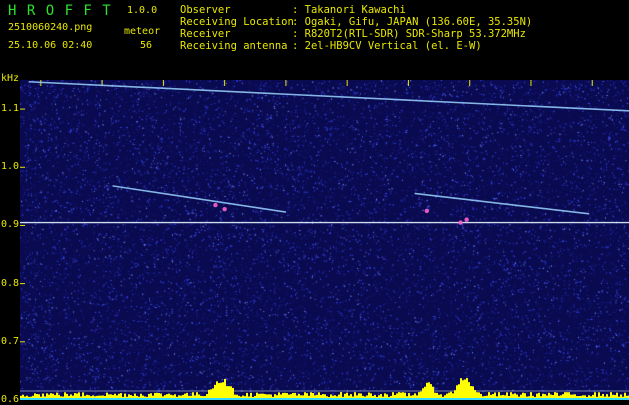 The width and height of the screenshot is (629, 405). I want to click on receiver-value: : R820T2(RTL-SDR) SDR-Sharp 53.372MHz, so click(409, 34).